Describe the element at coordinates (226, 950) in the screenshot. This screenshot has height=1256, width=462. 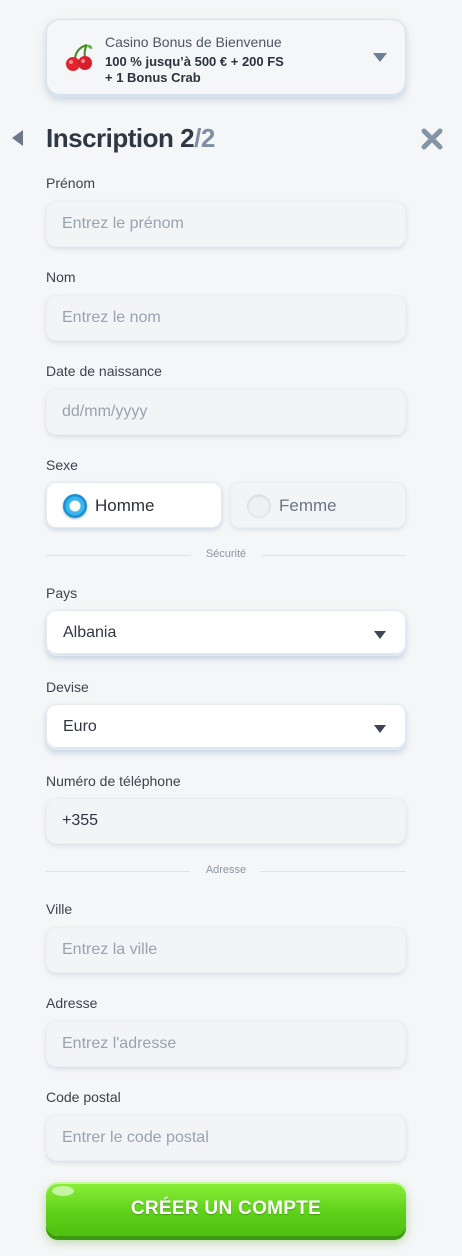
I see `city-input` at that location.